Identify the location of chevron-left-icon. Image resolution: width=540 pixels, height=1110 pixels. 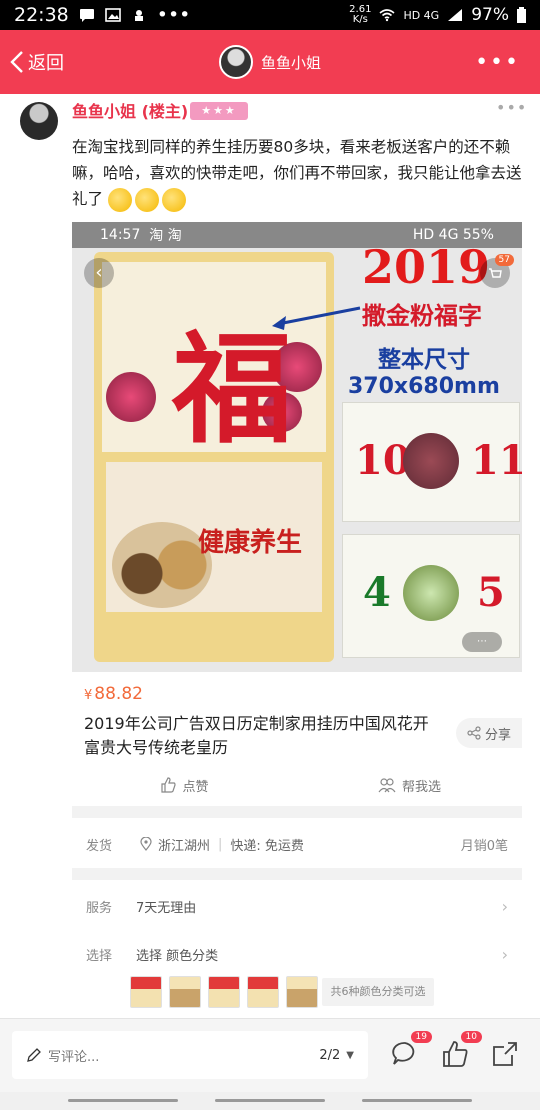
(16, 62).